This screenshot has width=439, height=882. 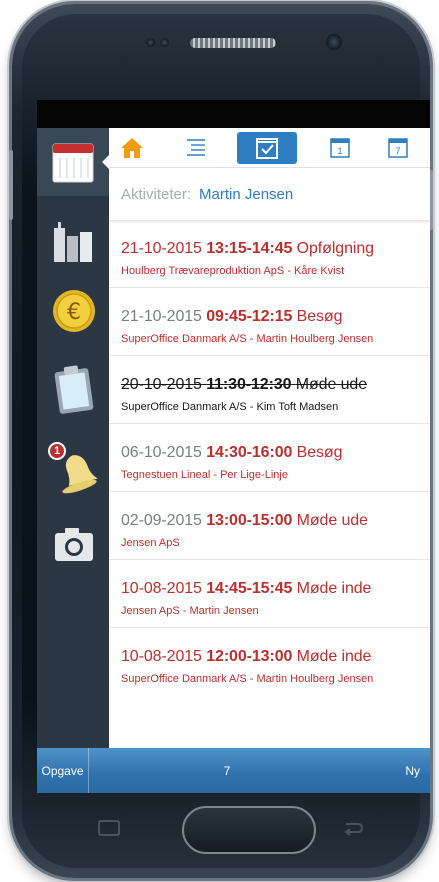 I want to click on activity-summary: 10-08-2015 14:45-15:45 Møde inde, so click(x=275, y=589).